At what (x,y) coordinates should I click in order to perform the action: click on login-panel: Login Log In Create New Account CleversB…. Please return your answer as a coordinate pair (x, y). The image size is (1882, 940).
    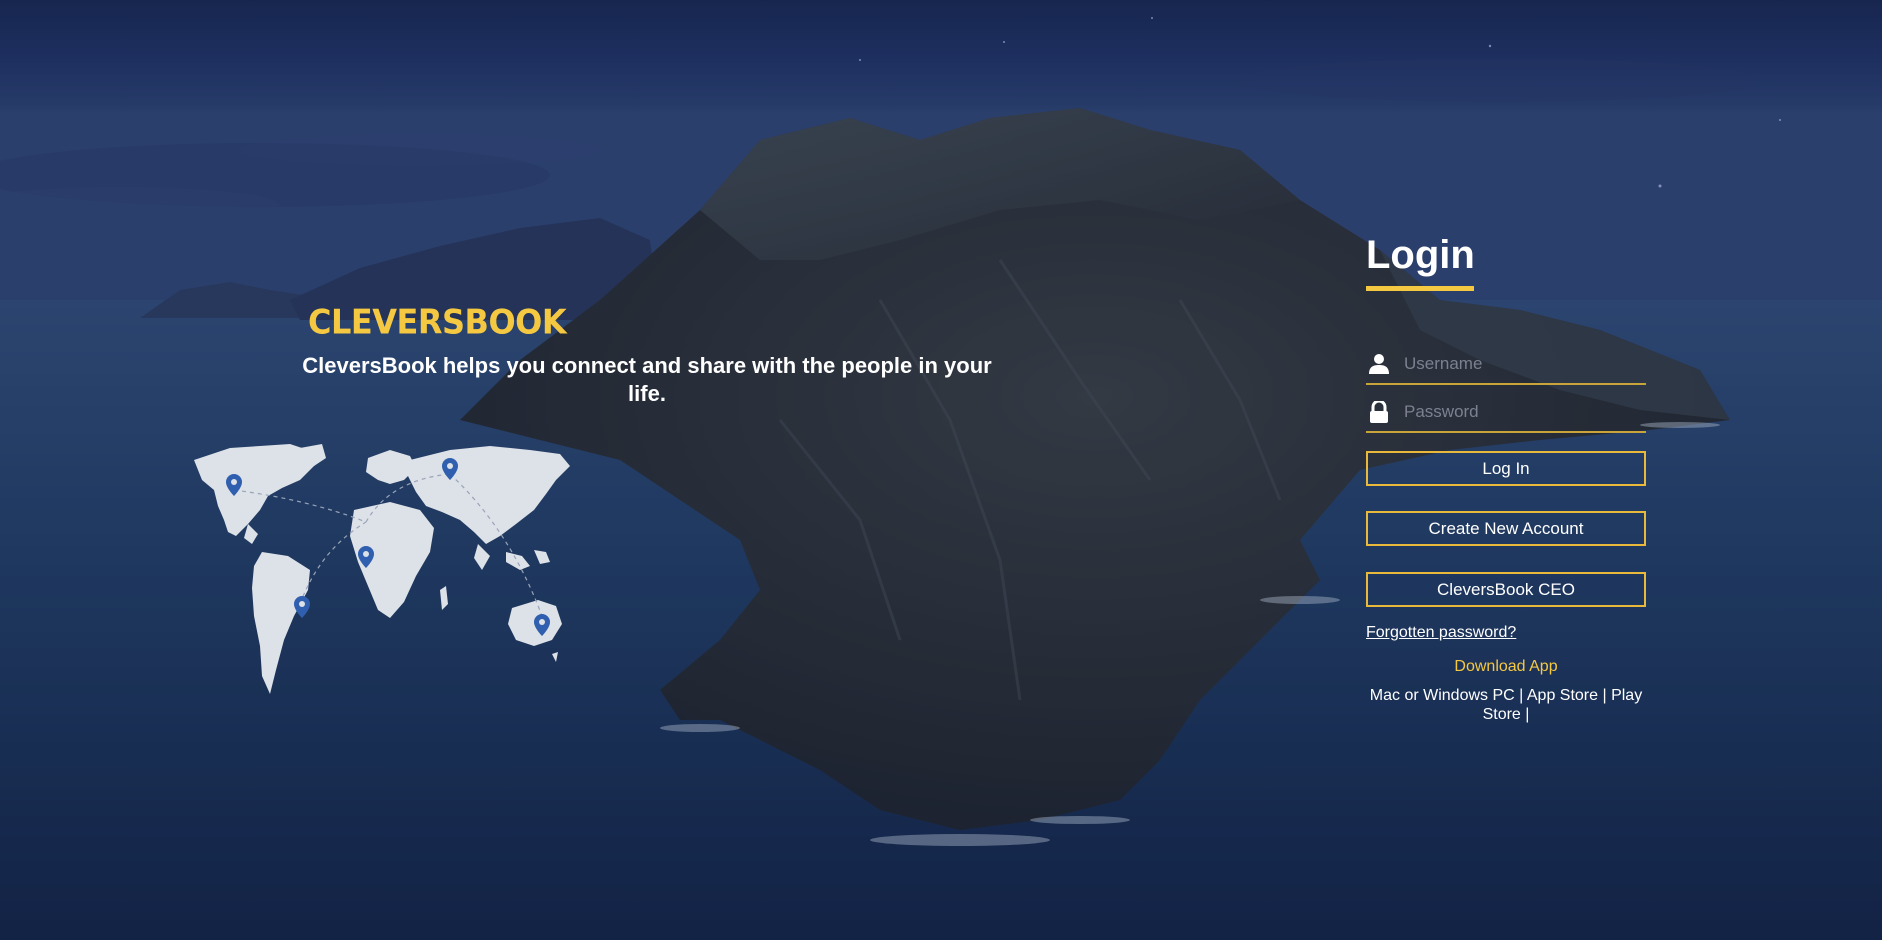
    Looking at the image, I should click on (1506, 478).